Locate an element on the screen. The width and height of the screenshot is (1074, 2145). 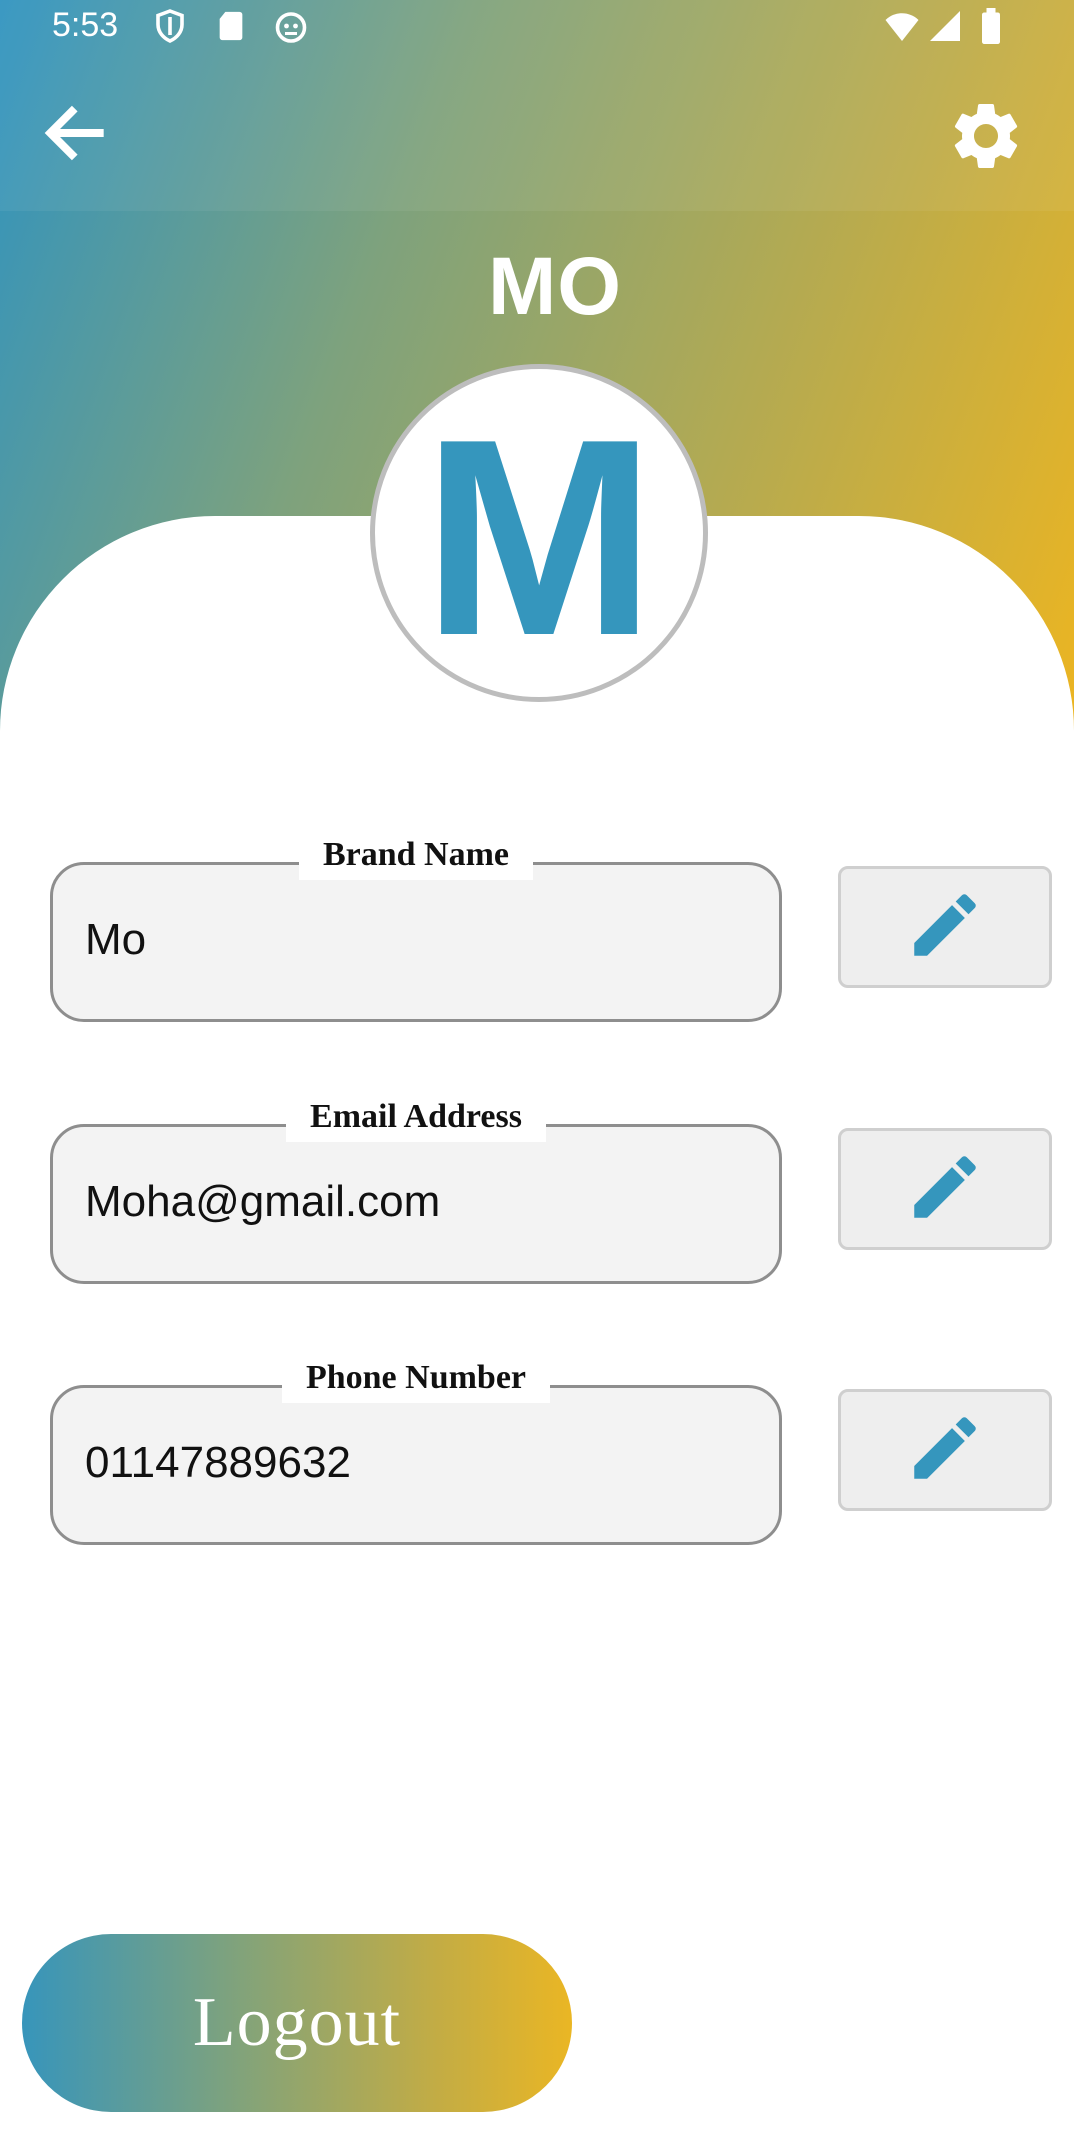
avatar: M is located at coordinates (539, 533).